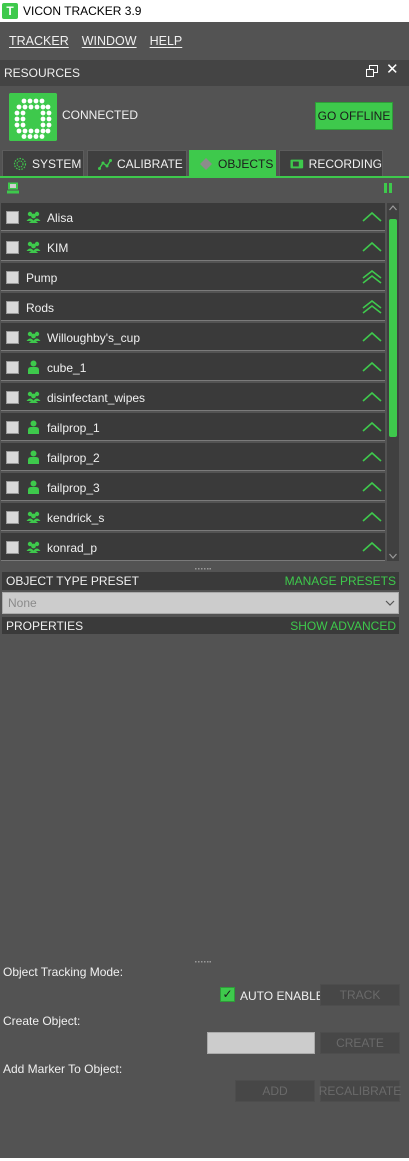 This screenshot has height=1161, width=409. Describe the element at coordinates (200, 581) in the screenshot. I see `preset-header: OBJECT TYPE PRESET MANAGE PRESETS` at that location.